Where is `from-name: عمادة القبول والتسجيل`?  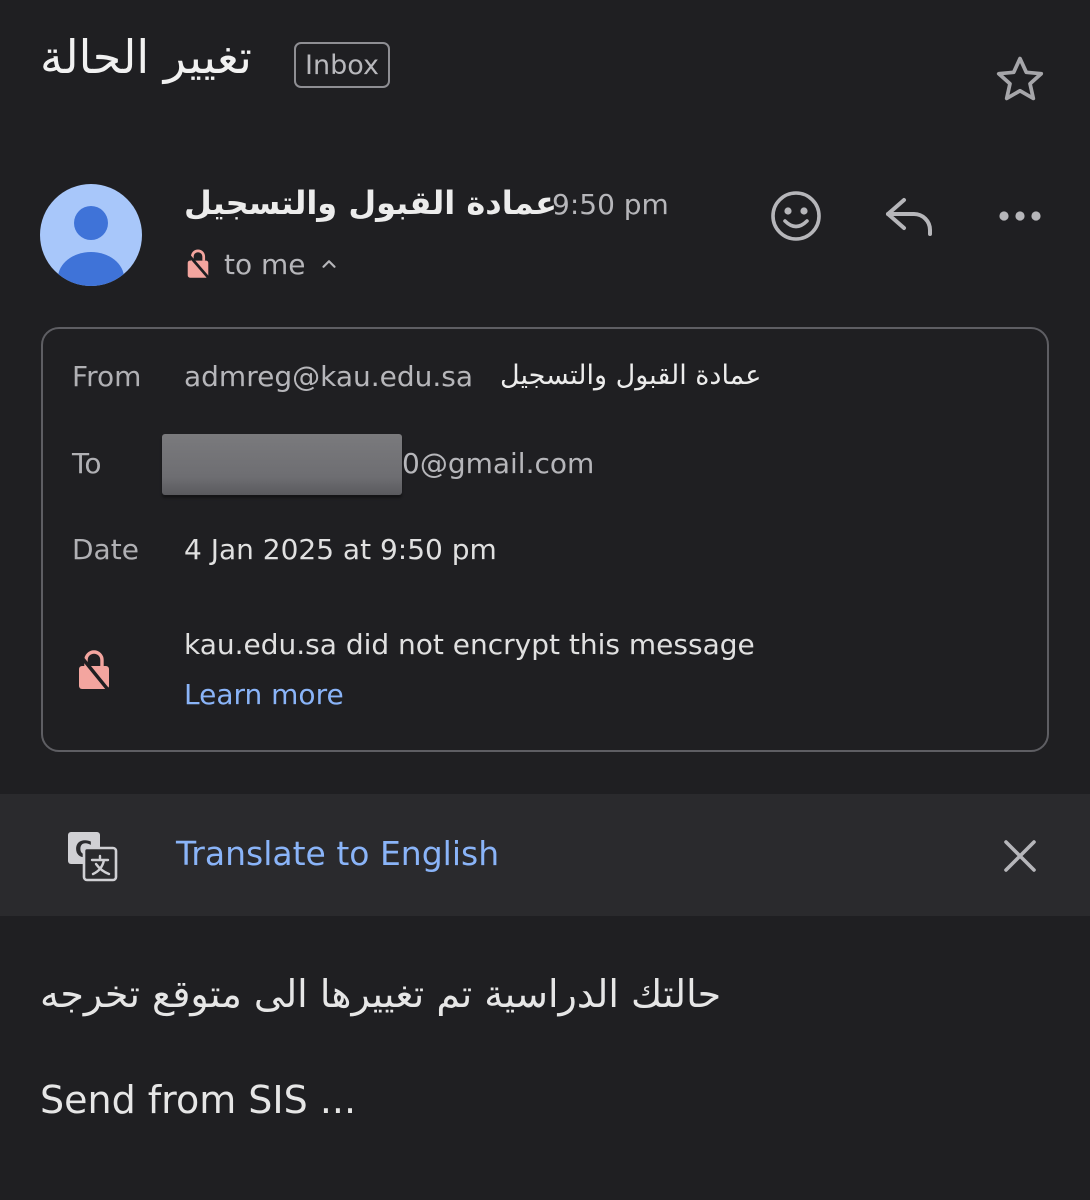 from-name: عمادة القبول والتسجيل is located at coordinates (631, 375).